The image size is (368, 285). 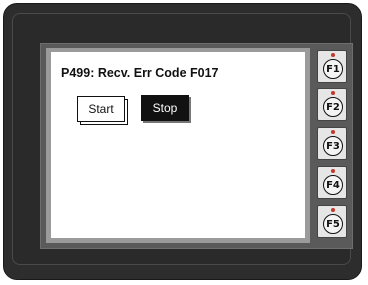 I want to click on f4-key: F4, so click(x=332, y=182).